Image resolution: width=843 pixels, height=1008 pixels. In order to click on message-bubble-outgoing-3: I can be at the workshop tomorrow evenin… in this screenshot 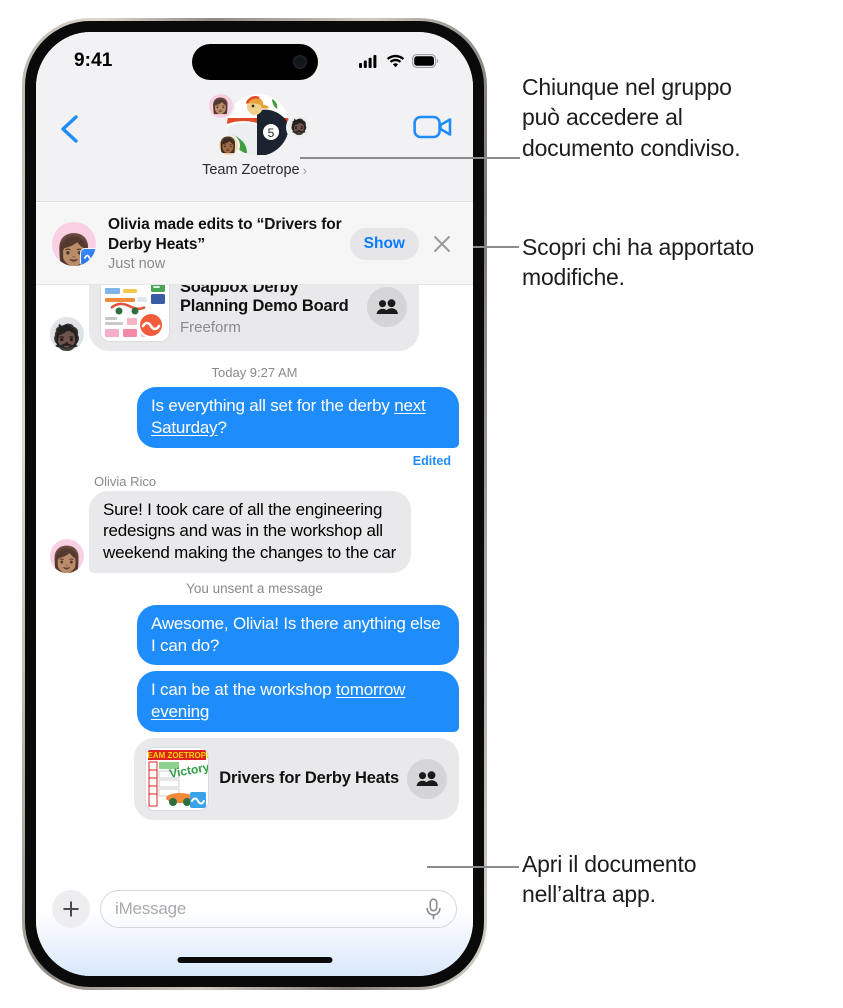, I will do `click(301, 701)`.